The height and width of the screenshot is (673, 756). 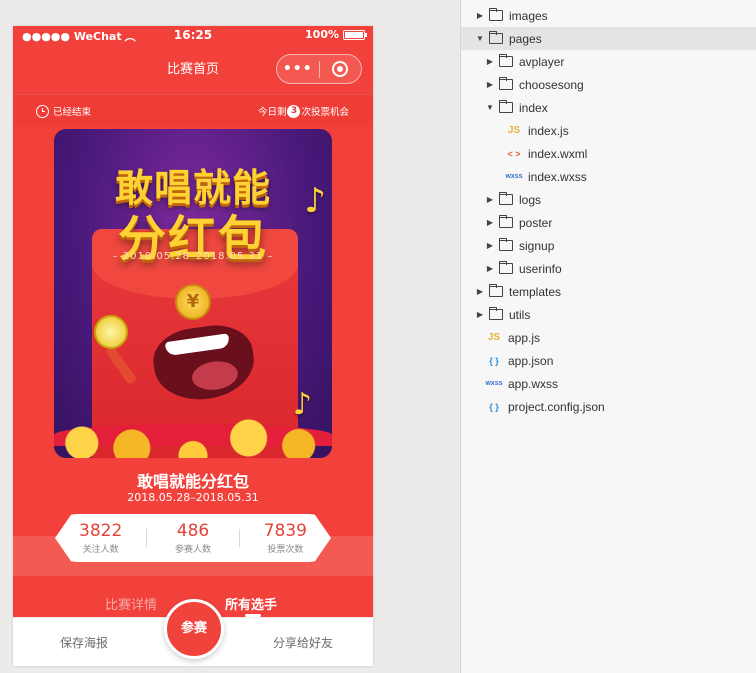 I want to click on stat-votes: 7839 投票次数, so click(x=285, y=538).